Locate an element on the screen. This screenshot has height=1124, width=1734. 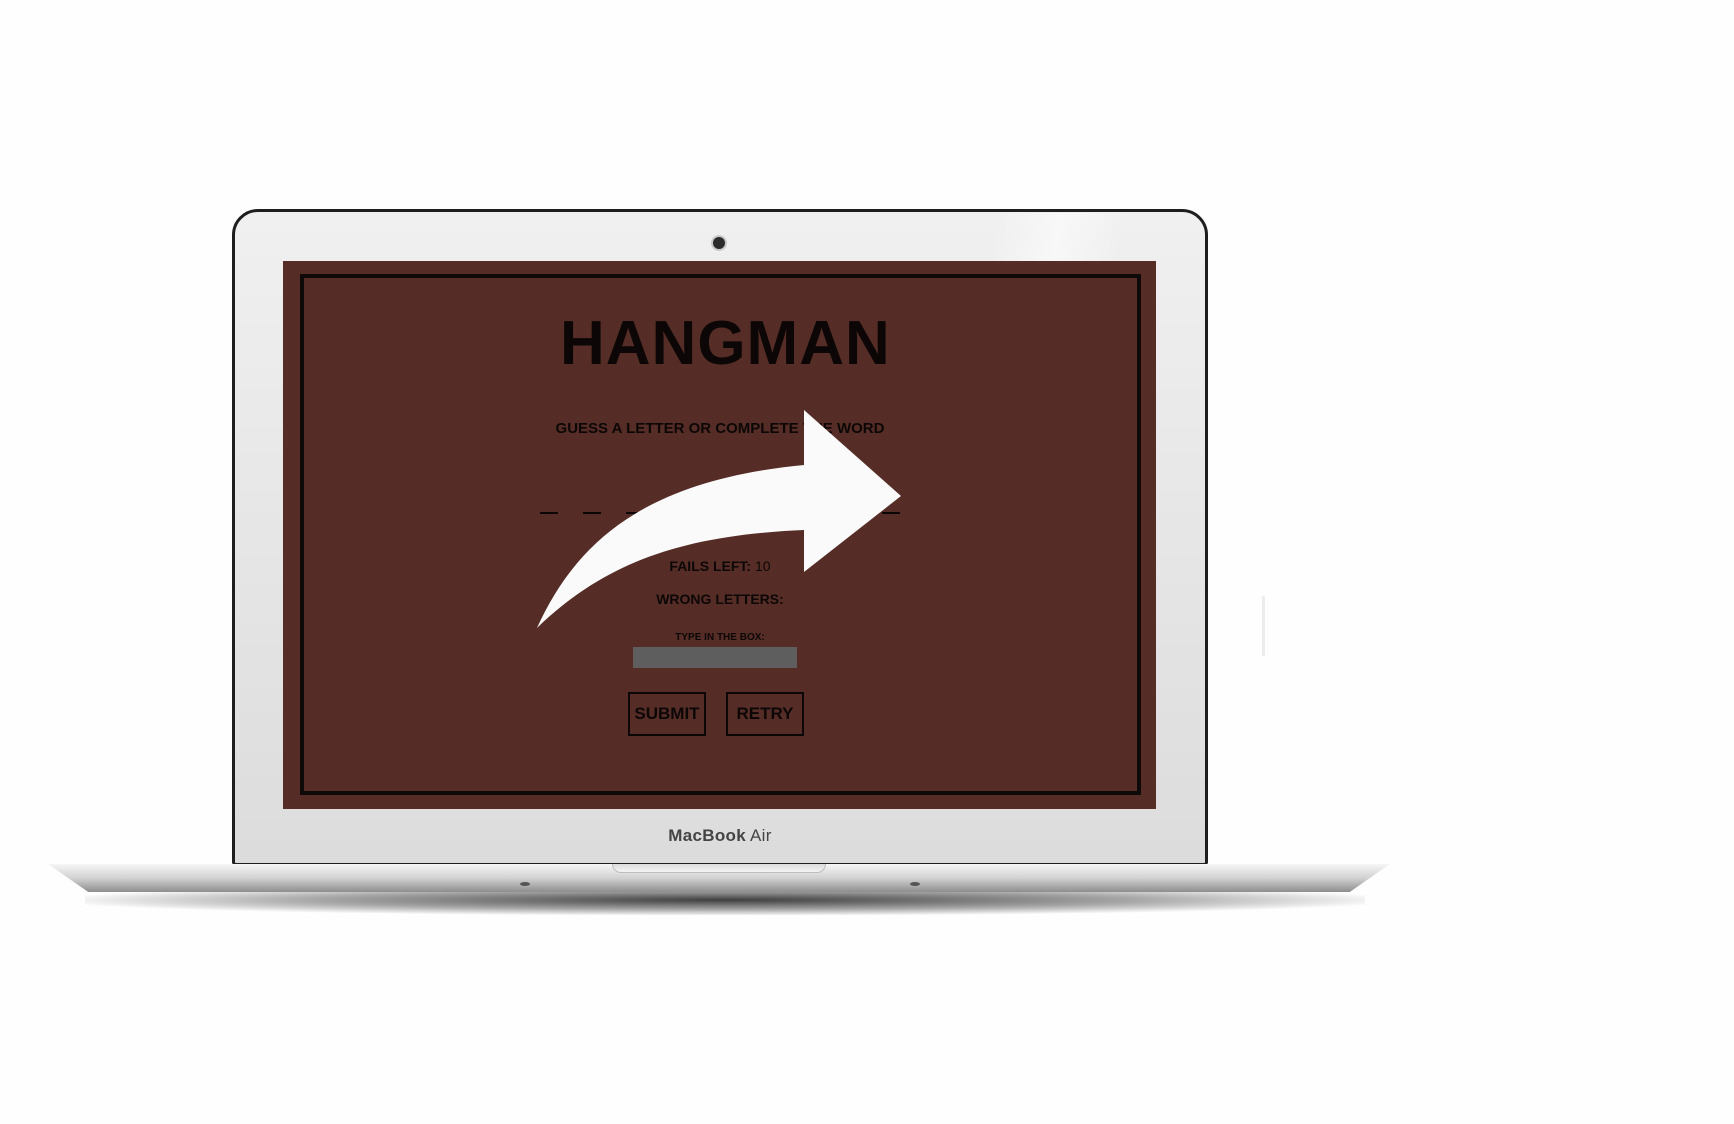
input-label: Type in the box: is located at coordinates (720, 637).